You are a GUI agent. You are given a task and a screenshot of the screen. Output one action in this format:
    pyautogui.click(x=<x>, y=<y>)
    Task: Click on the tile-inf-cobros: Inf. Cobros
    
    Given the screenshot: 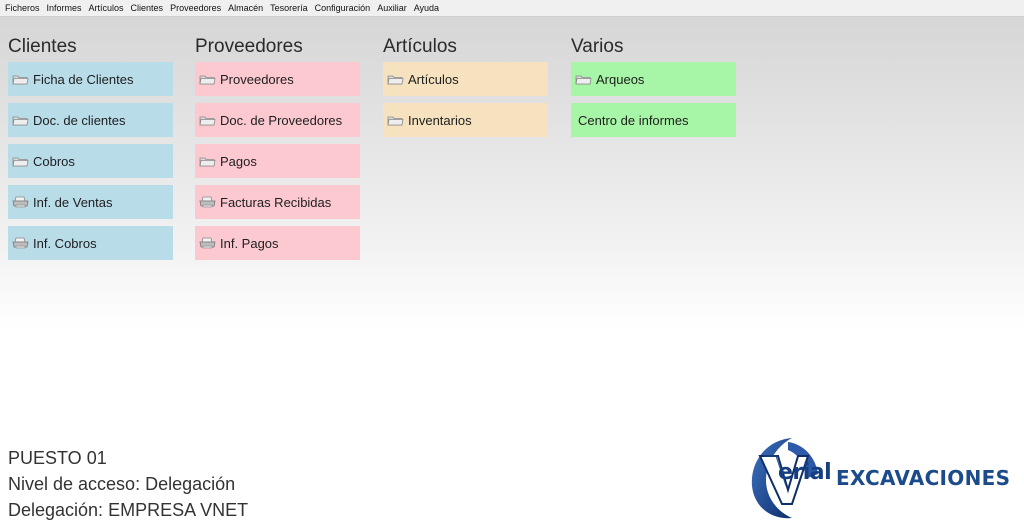 What is the action you would take?
    pyautogui.click(x=90, y=243)
    